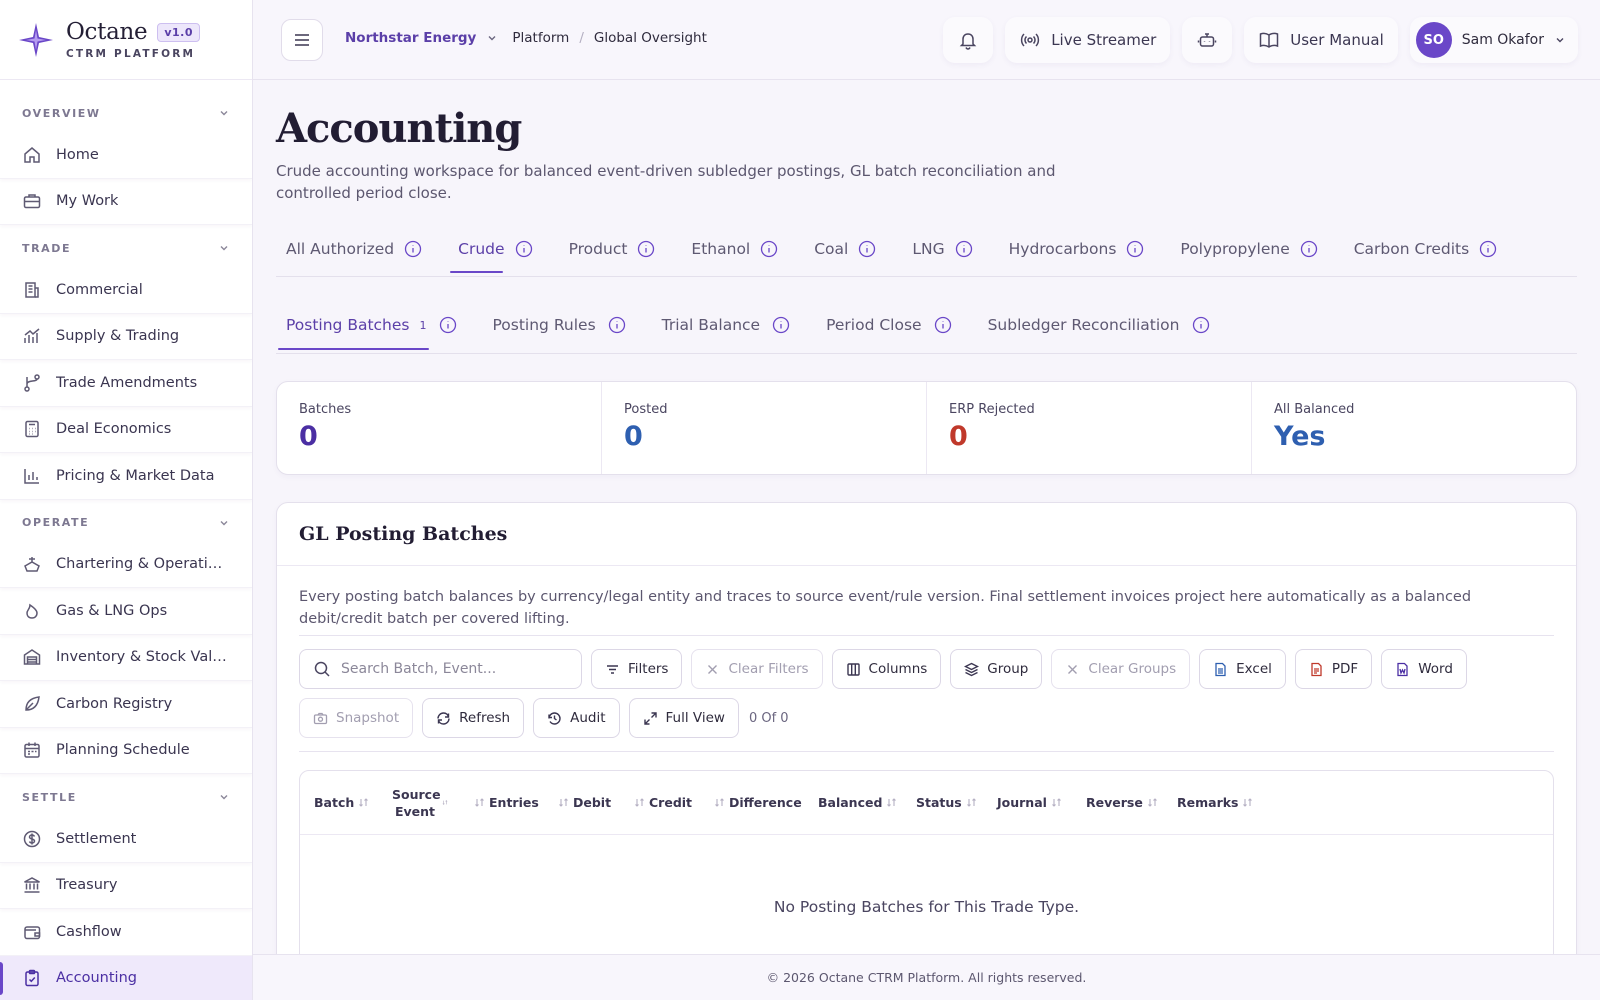  I want to click on octane-logo-icon, so click(36, 39).